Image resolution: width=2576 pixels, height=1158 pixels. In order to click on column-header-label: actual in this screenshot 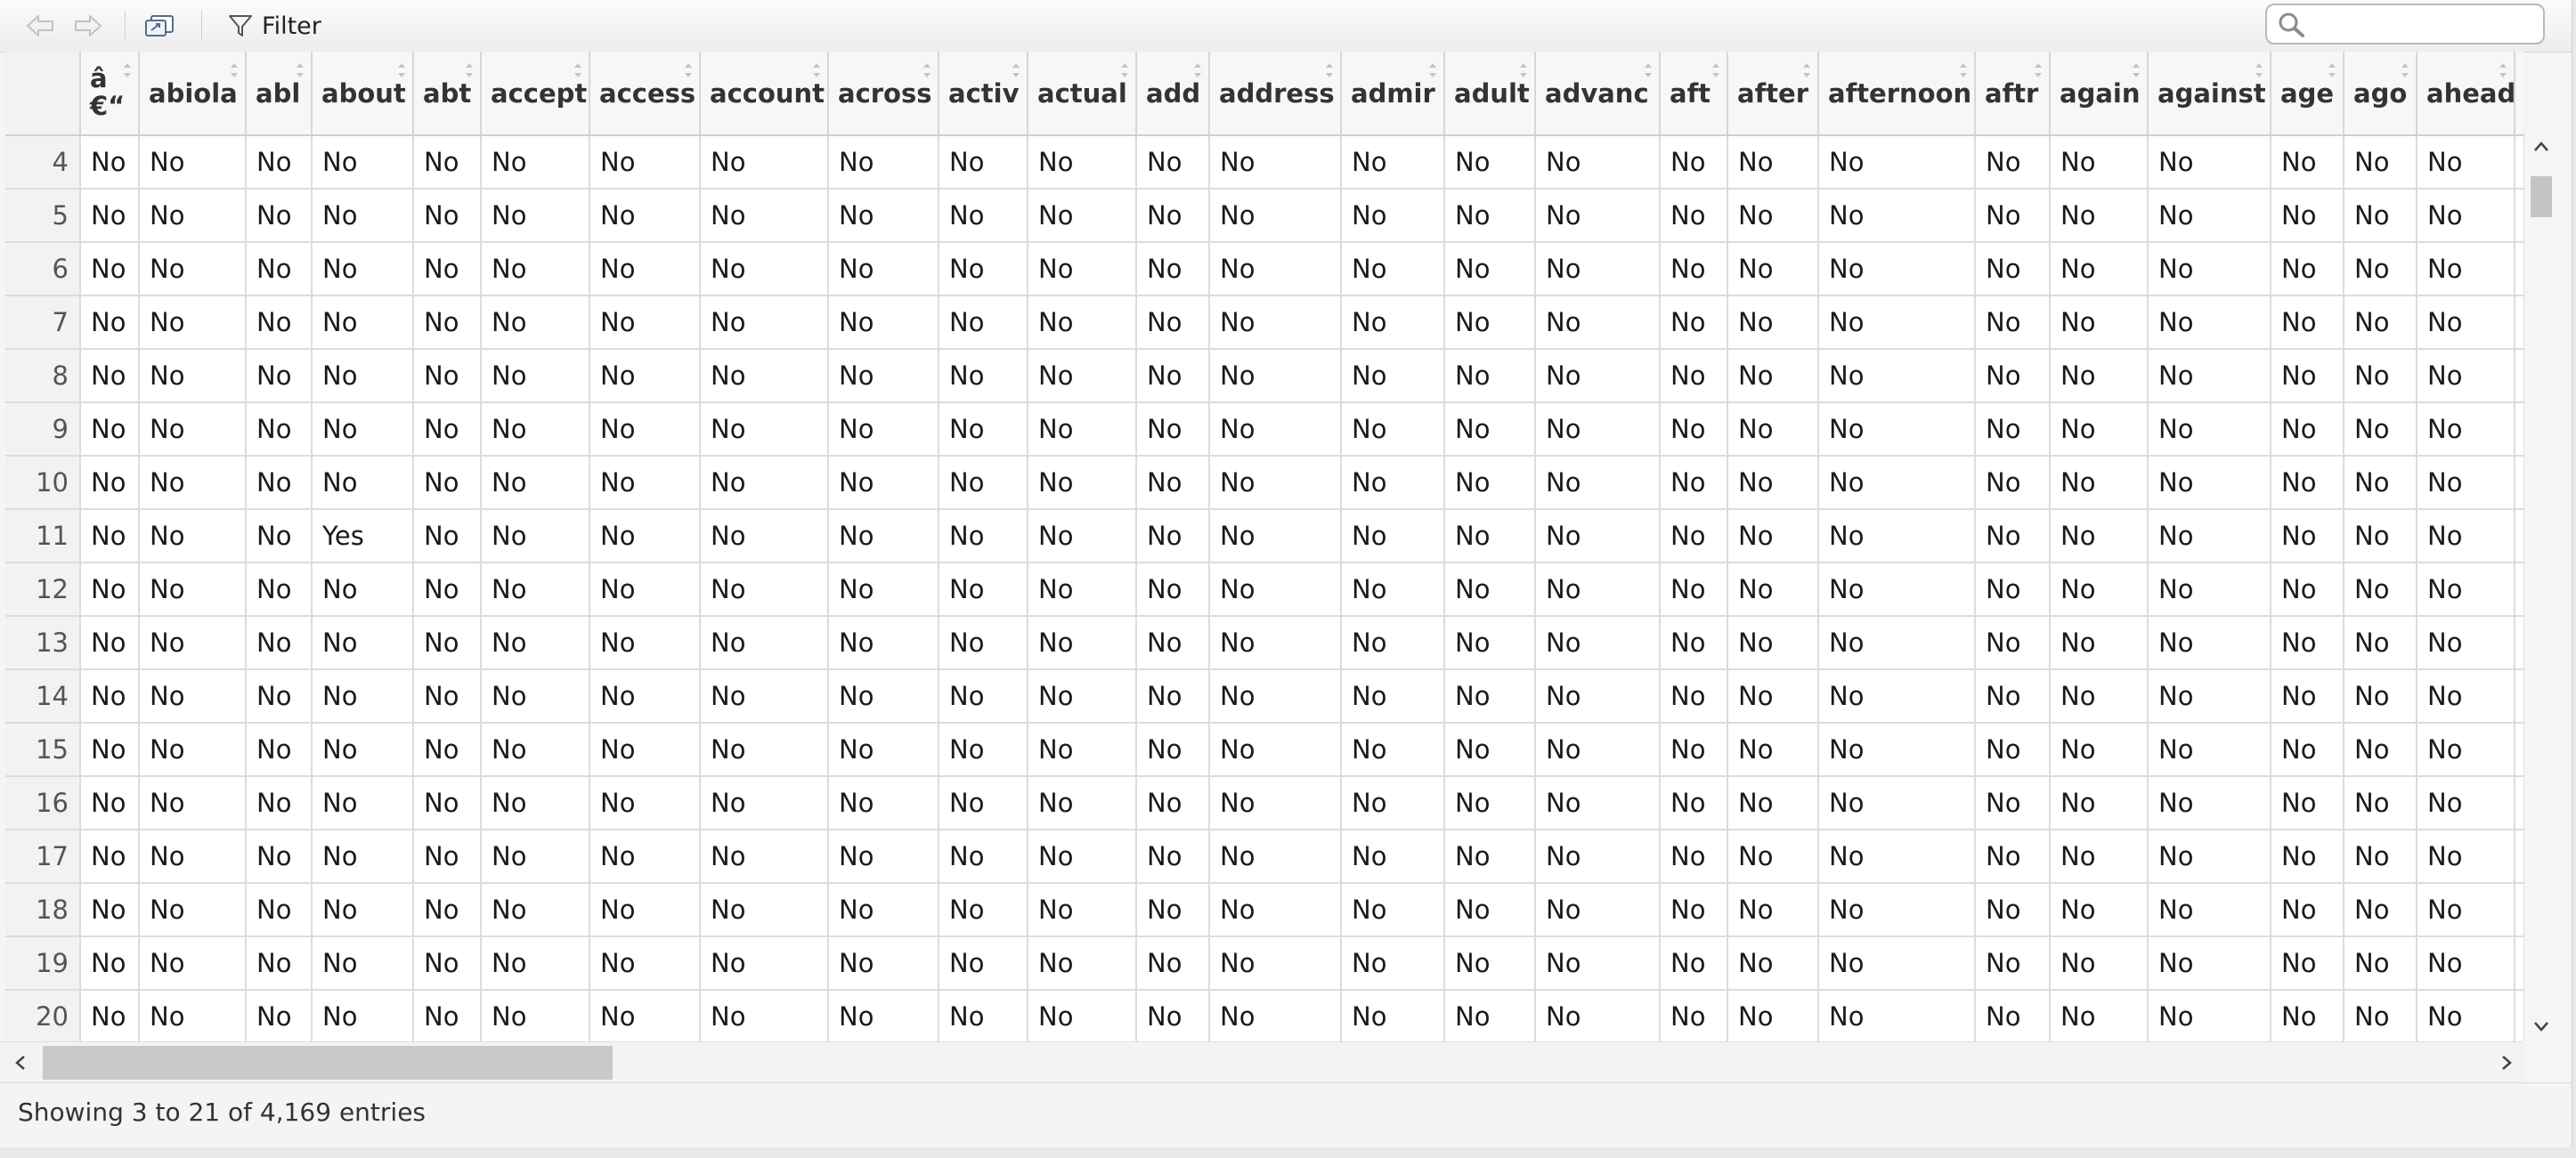, I will do `click(1082, 93)`.